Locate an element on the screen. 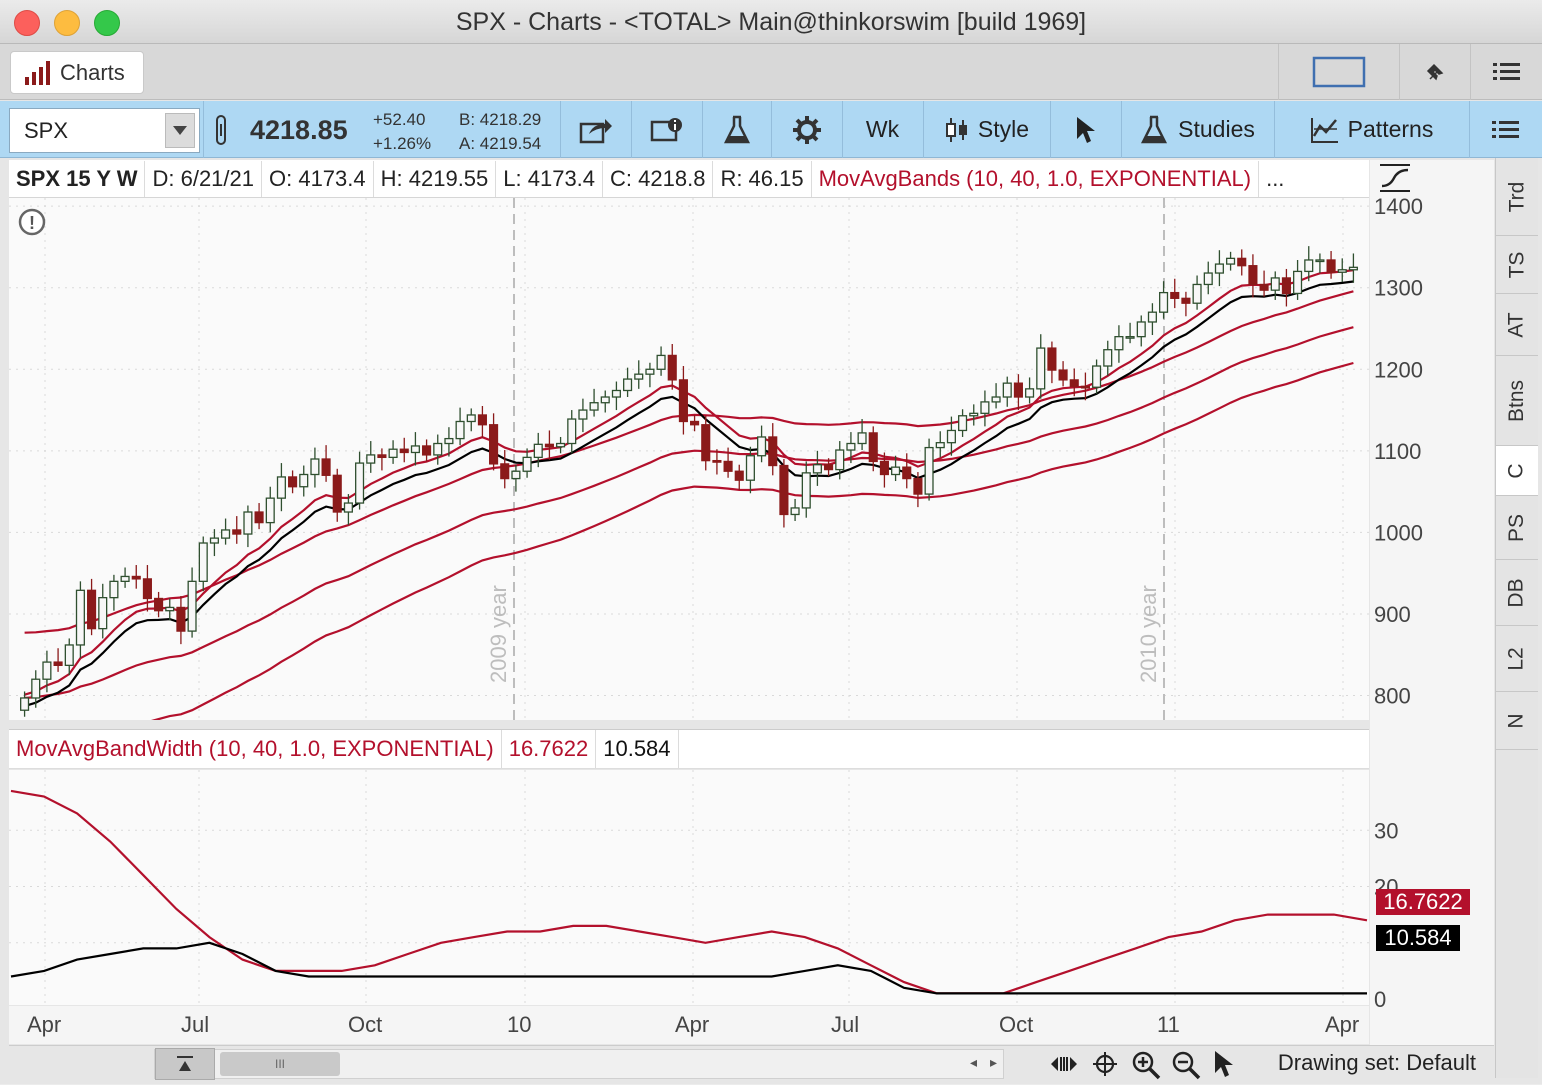 This screenshot has height=1085, width=1542. sidebar-tab-db: DB is located at coordinates (1517, 593).